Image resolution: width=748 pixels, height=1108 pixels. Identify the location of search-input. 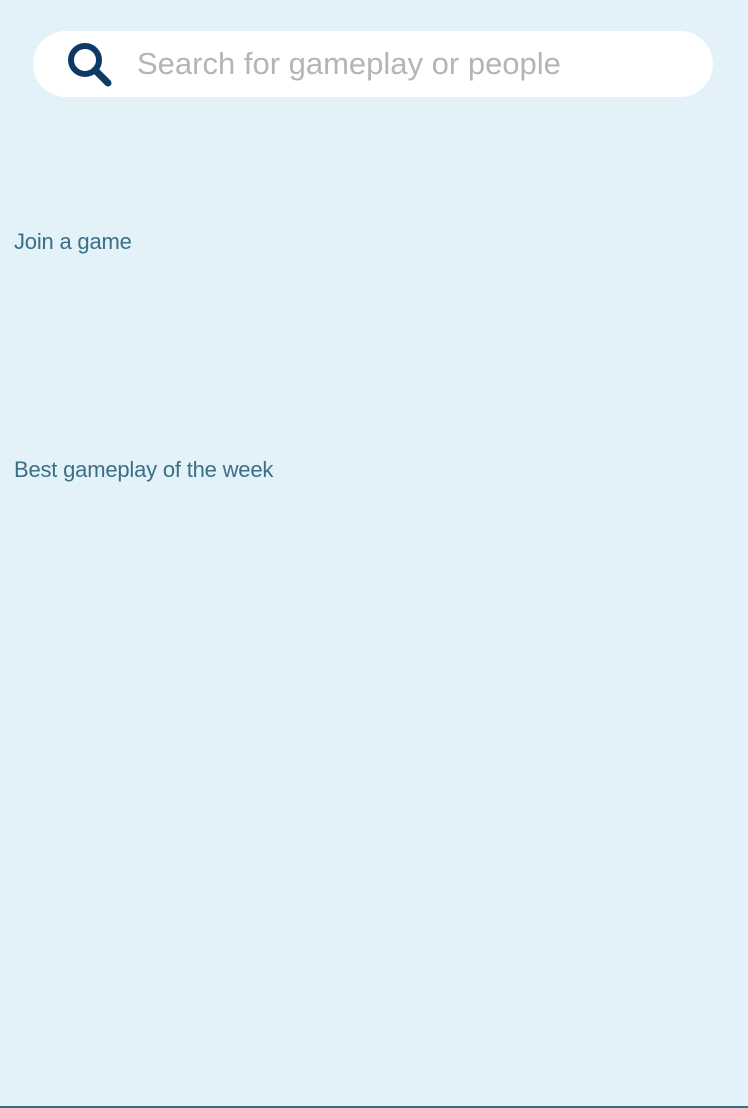
(417, 64).